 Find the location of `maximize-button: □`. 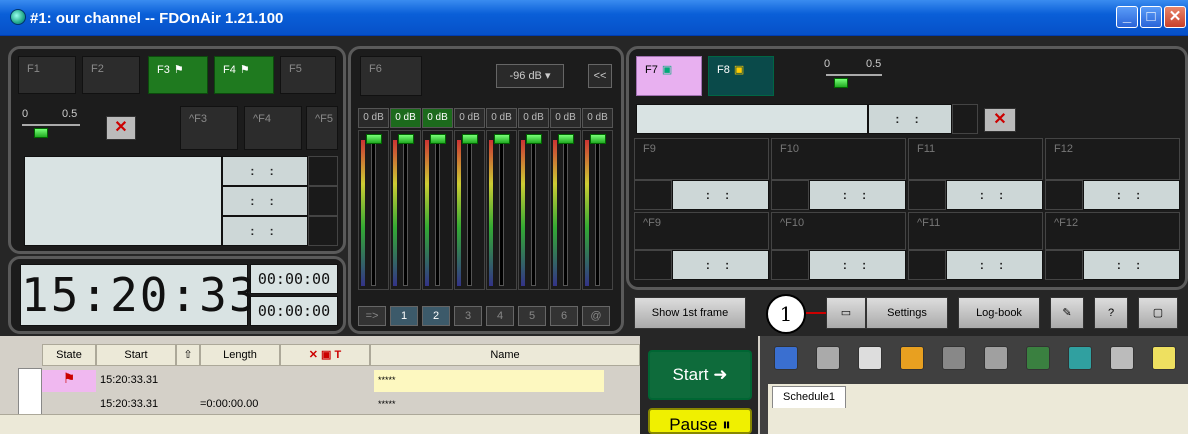

maximize-button: □ is located at coordinates (1151, 17).